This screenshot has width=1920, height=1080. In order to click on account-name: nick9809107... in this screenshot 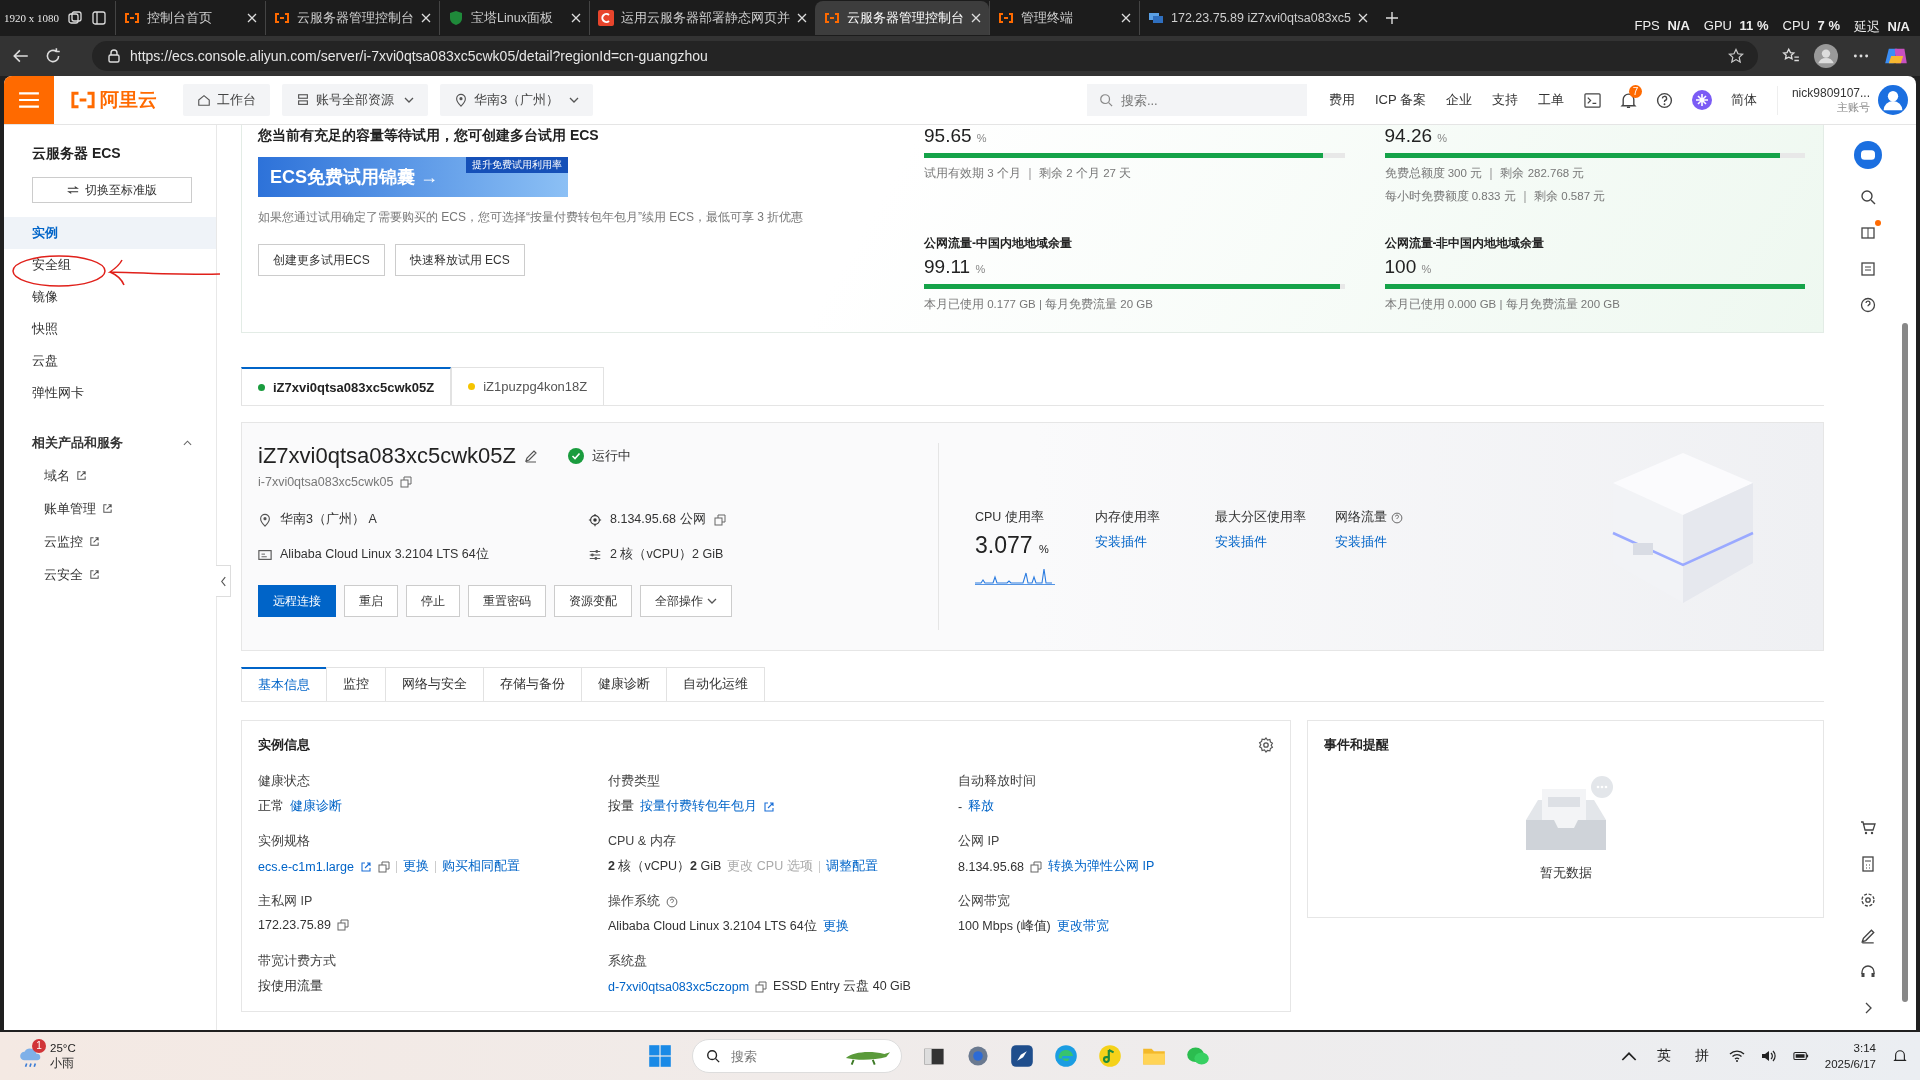, I will do `click(1830, 92)`.